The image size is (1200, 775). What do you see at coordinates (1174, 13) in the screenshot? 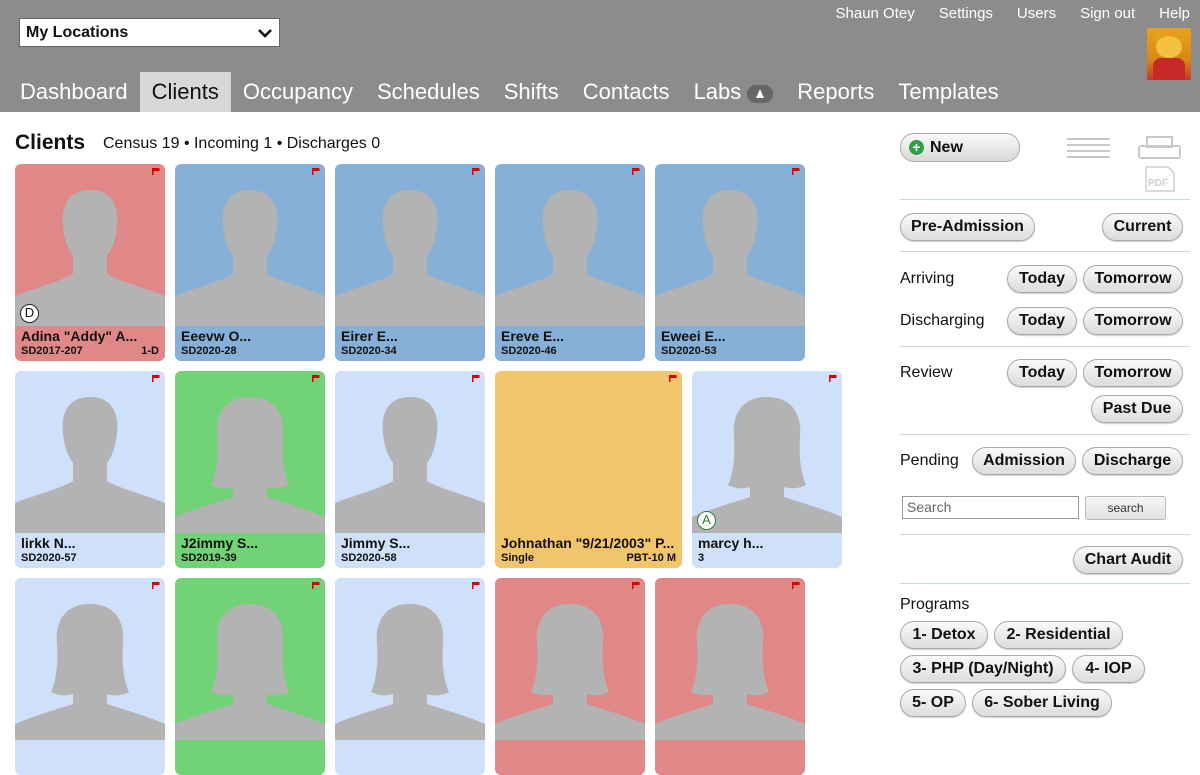
I see `help-link: Help` at bounding box center [1174, 13].